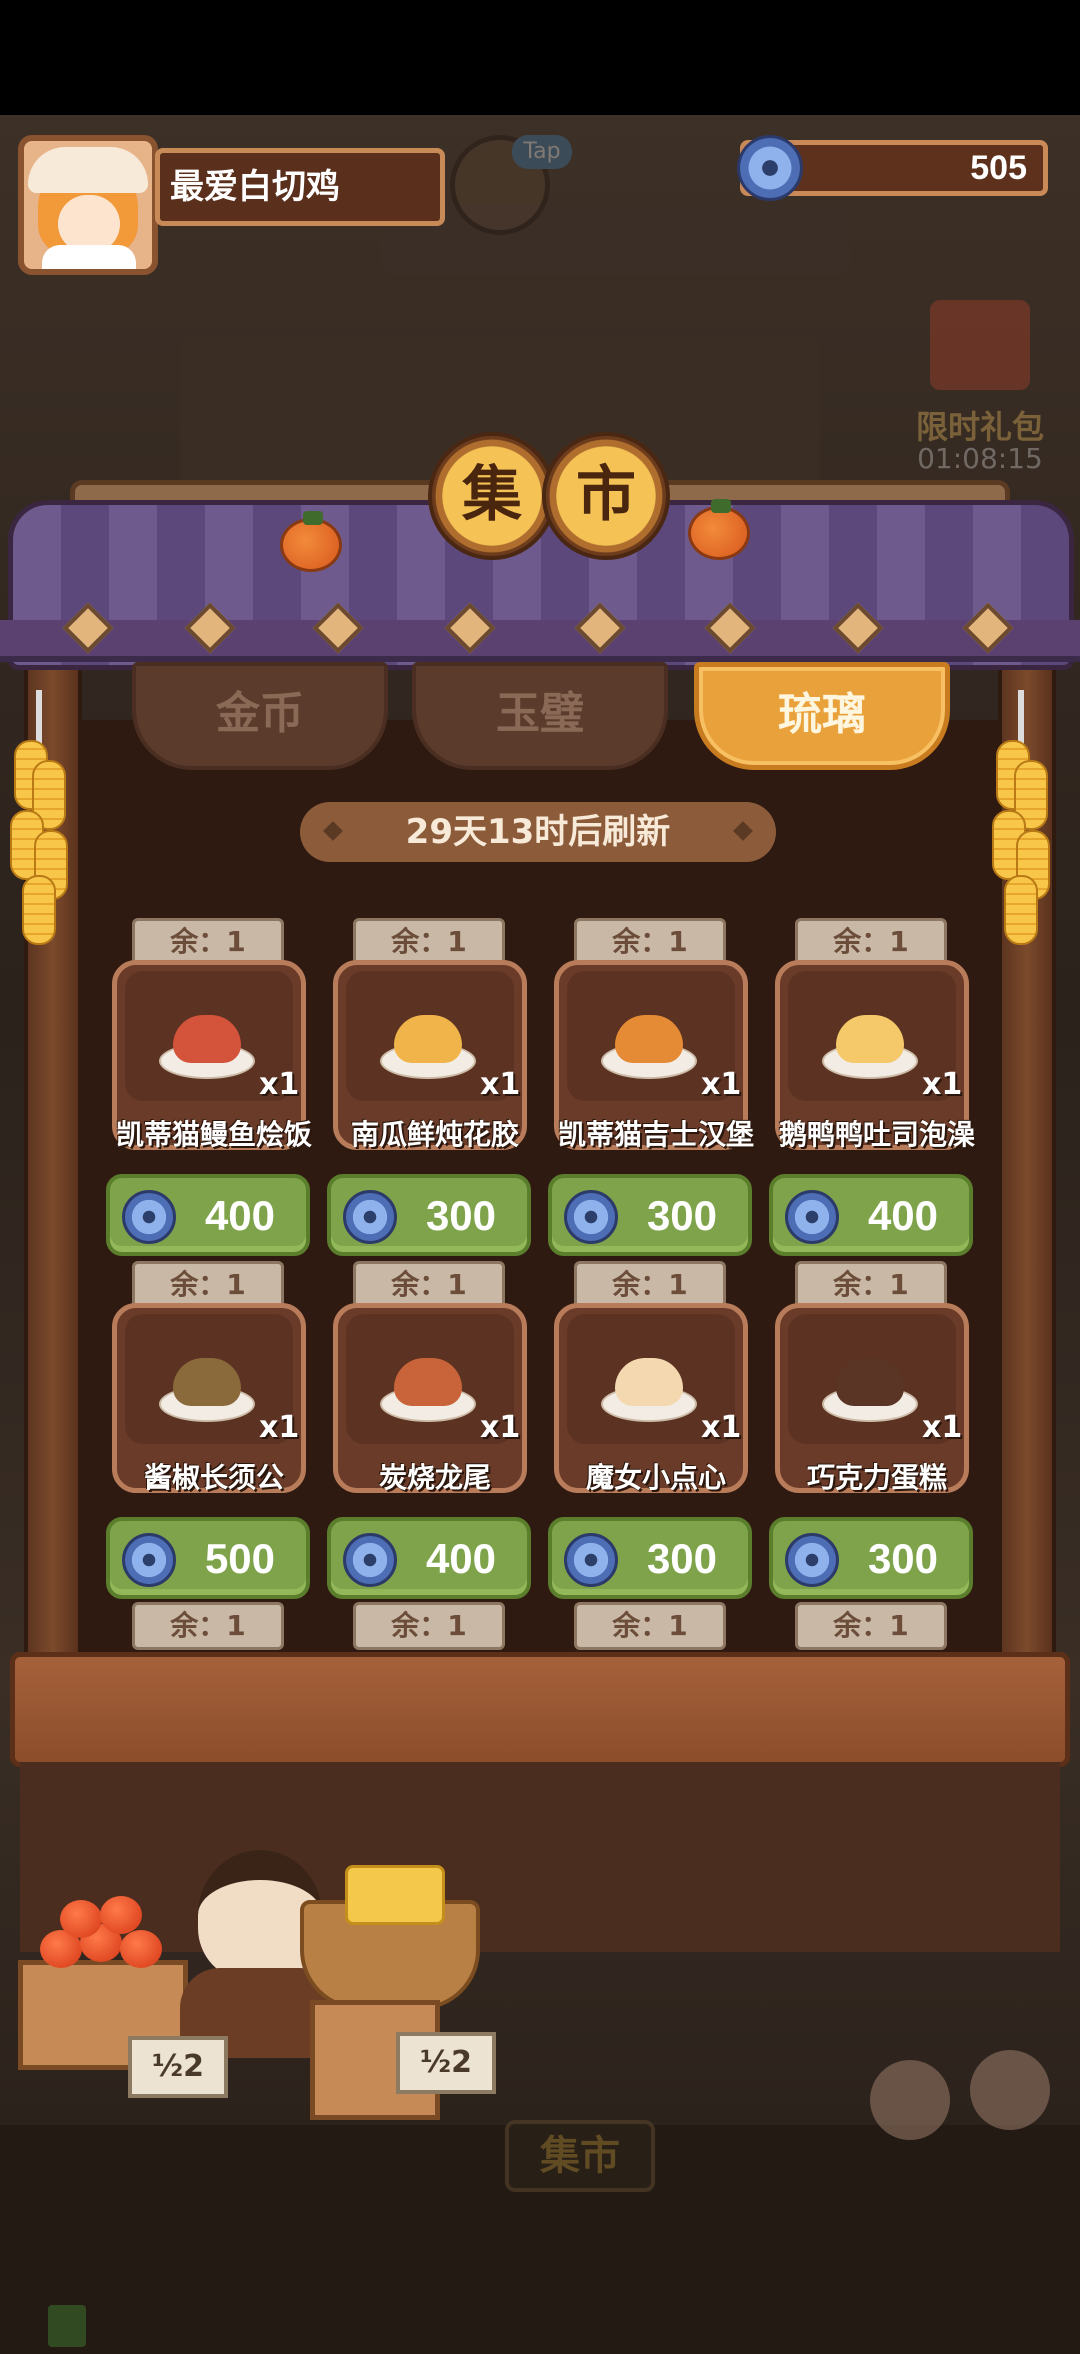 The height and width of the screenshot is (2354, 1080). I want to click on price-amount: 400, so click(461, 1558).